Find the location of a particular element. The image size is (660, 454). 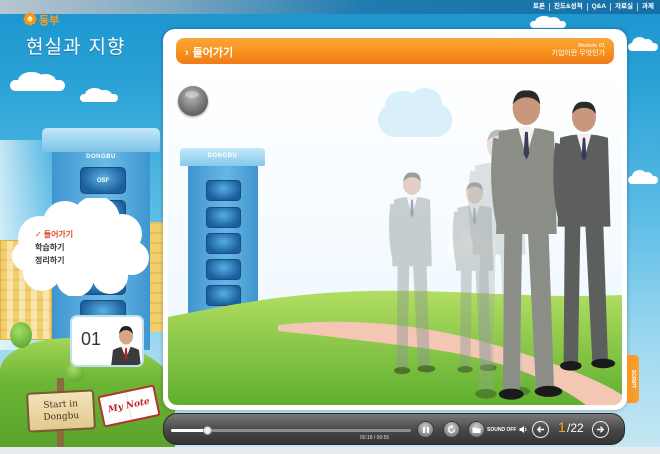

playback-time: 00:18 / 00:55 is located at coordinates (375, 438).